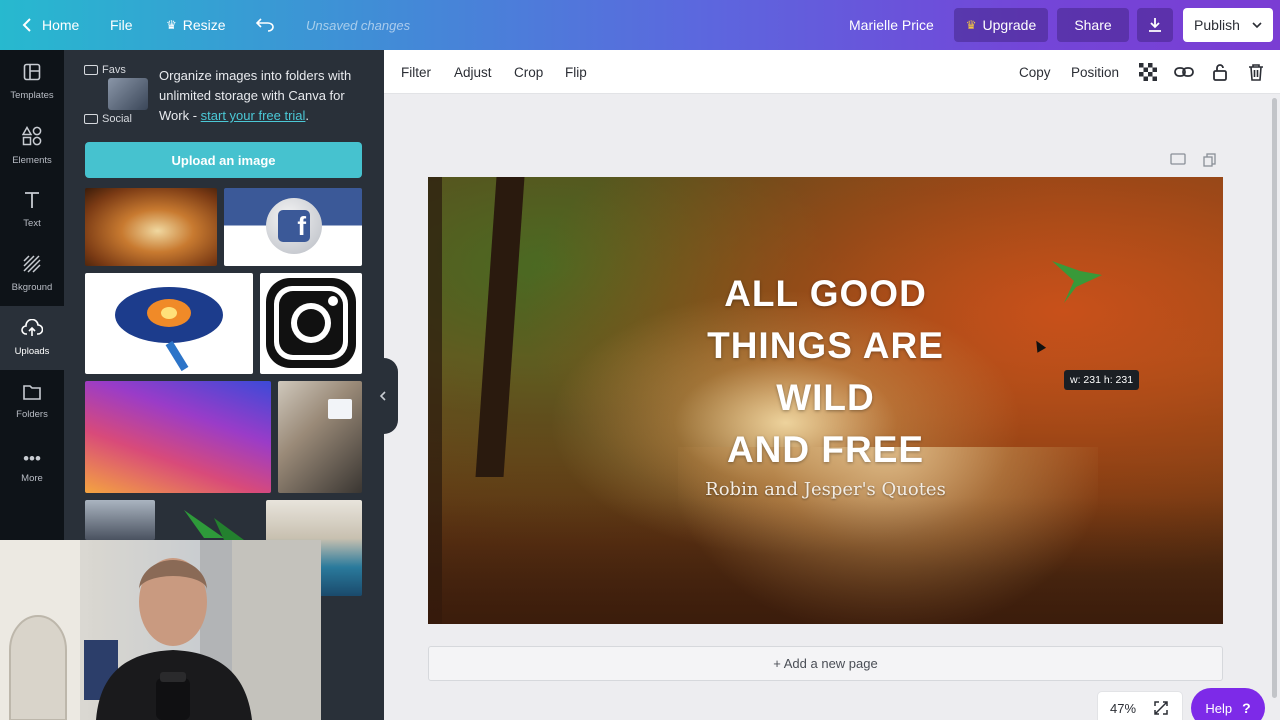  What do you see at coordinates (1140, 706) in the screenshot?
I see `zoom-control: 47%` at bounding box center [1140, 706].